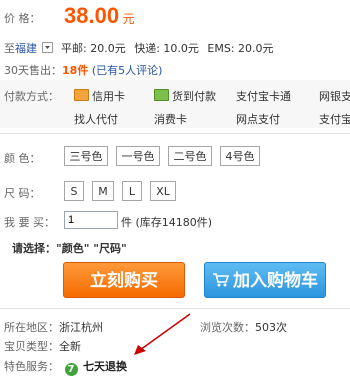 The width and height of the screenshot is (350, 382). Describe the element at coordinates (33, 70) in the screenshot. I see `sales-label: 30天售出：` at that location.